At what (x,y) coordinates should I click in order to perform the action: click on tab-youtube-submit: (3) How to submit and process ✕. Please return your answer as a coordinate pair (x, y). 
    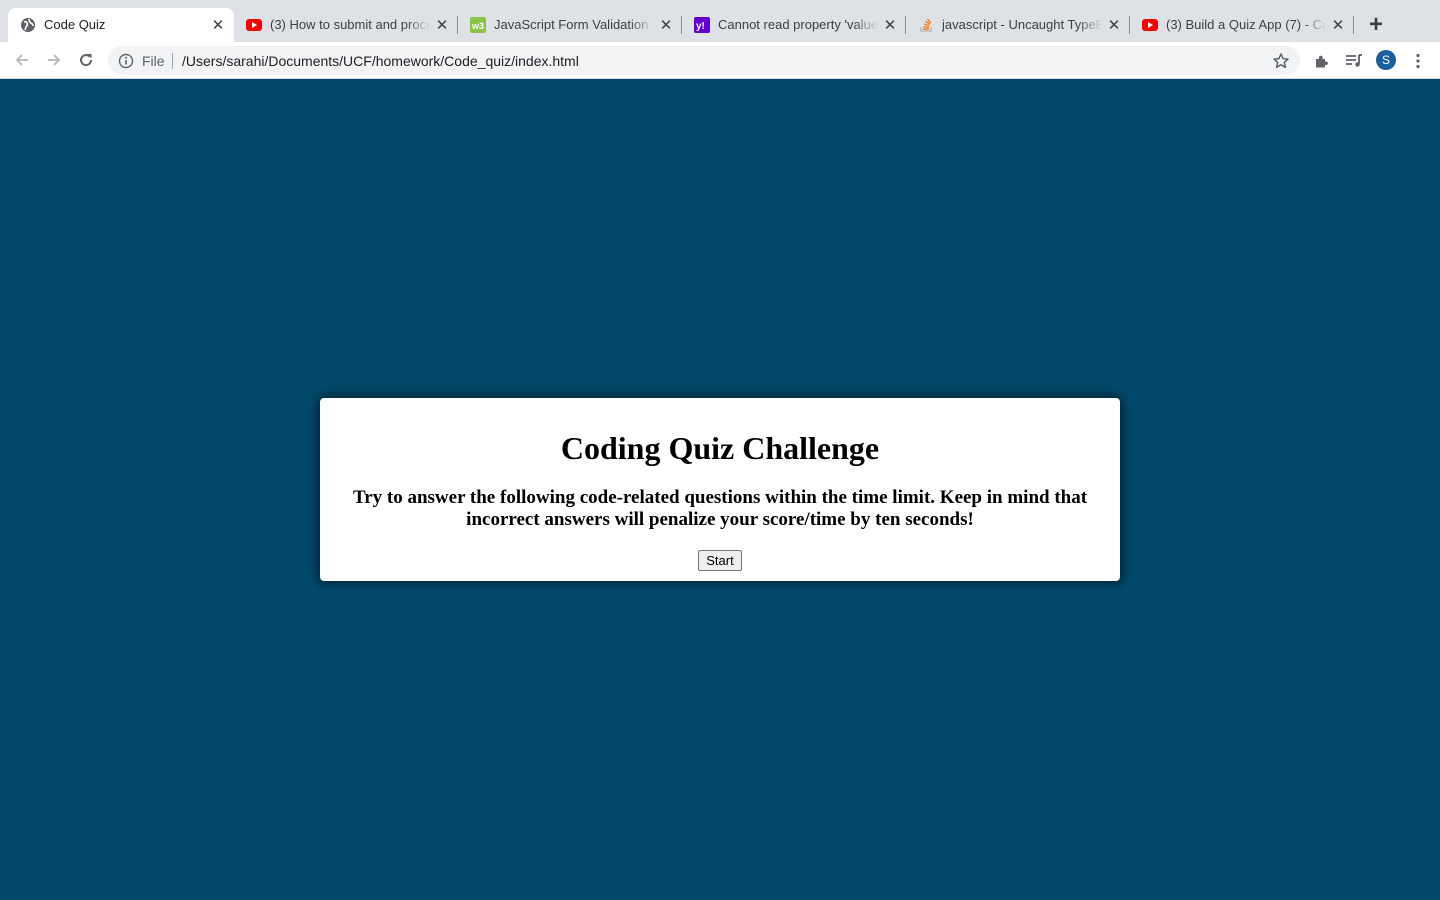
    Looking at the image, I should click on (345, 25).